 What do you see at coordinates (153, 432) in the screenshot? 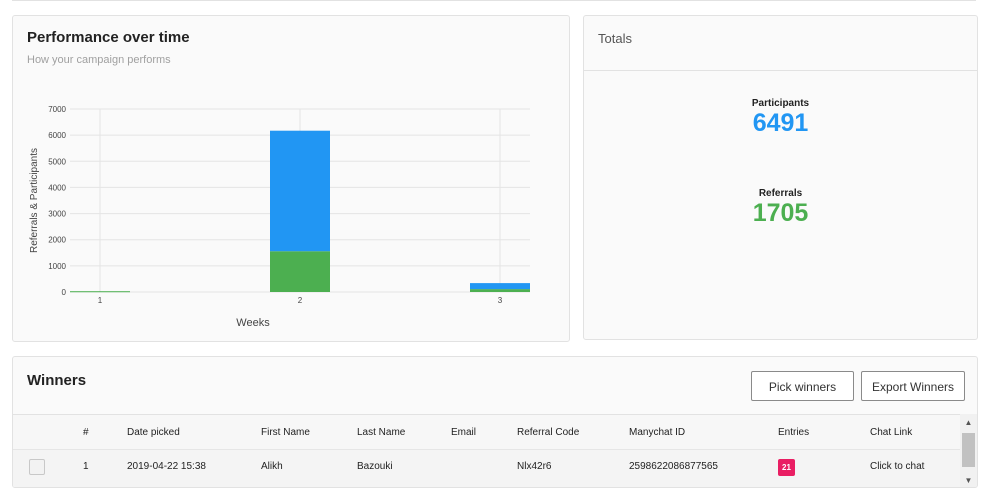
I see `column-header-date-picked: Date picked` at bounding box center [153, 432].